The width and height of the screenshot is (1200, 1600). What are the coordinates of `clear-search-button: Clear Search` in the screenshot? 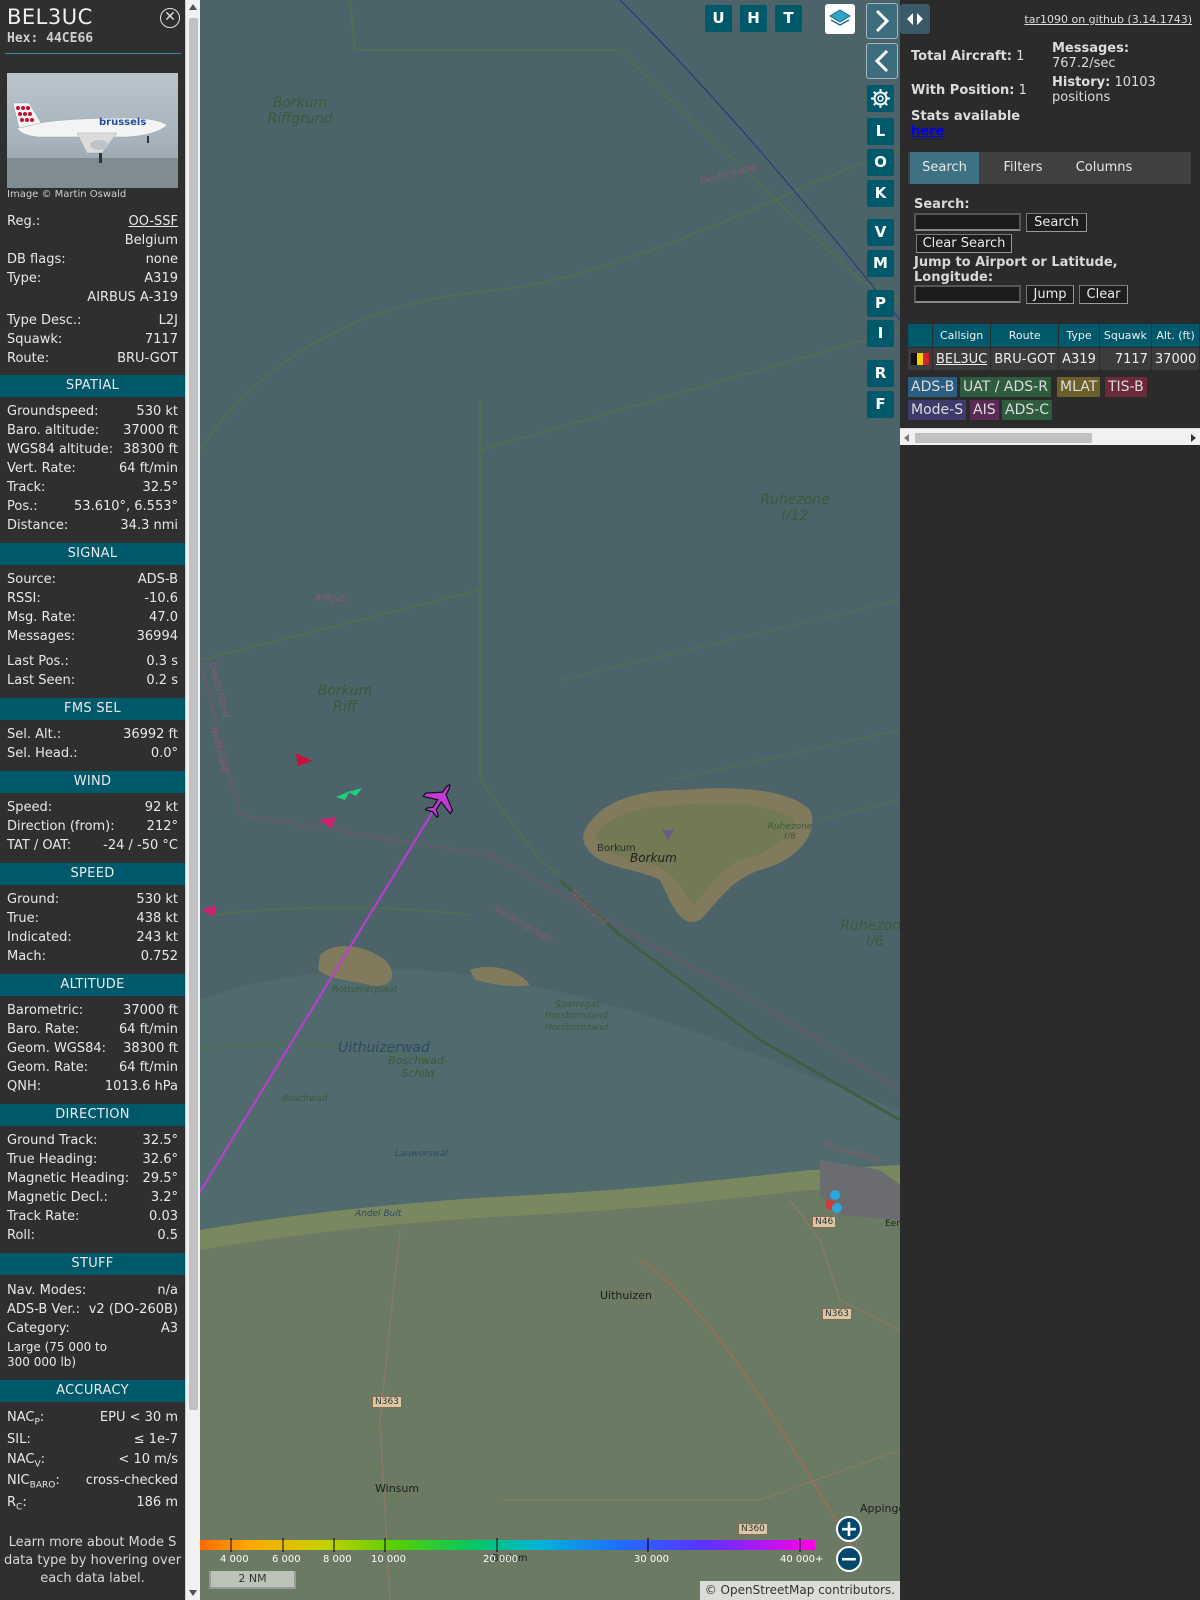 It's located at (964, 243).